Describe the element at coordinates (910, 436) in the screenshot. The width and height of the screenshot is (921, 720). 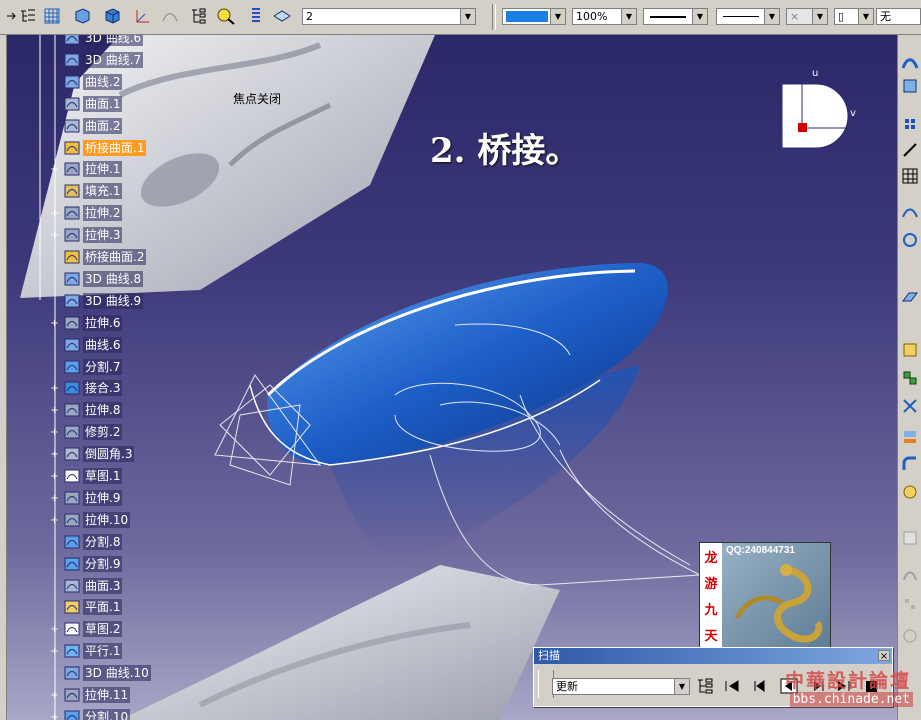
I see `split-tool-icon` at that location.